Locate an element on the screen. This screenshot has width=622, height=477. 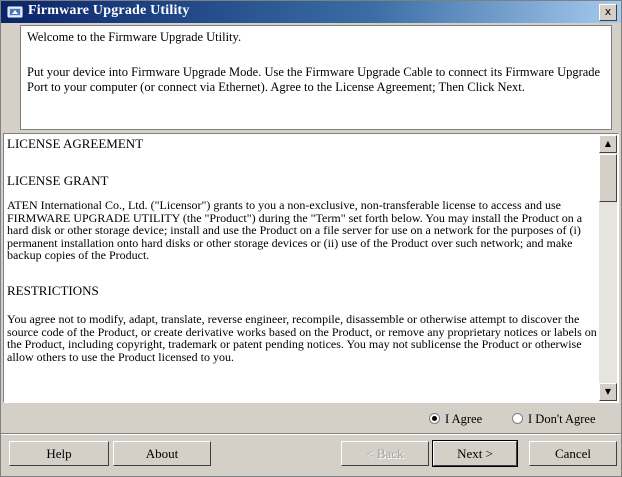
agree-option: I Agree is located at coordinates (455, 419).